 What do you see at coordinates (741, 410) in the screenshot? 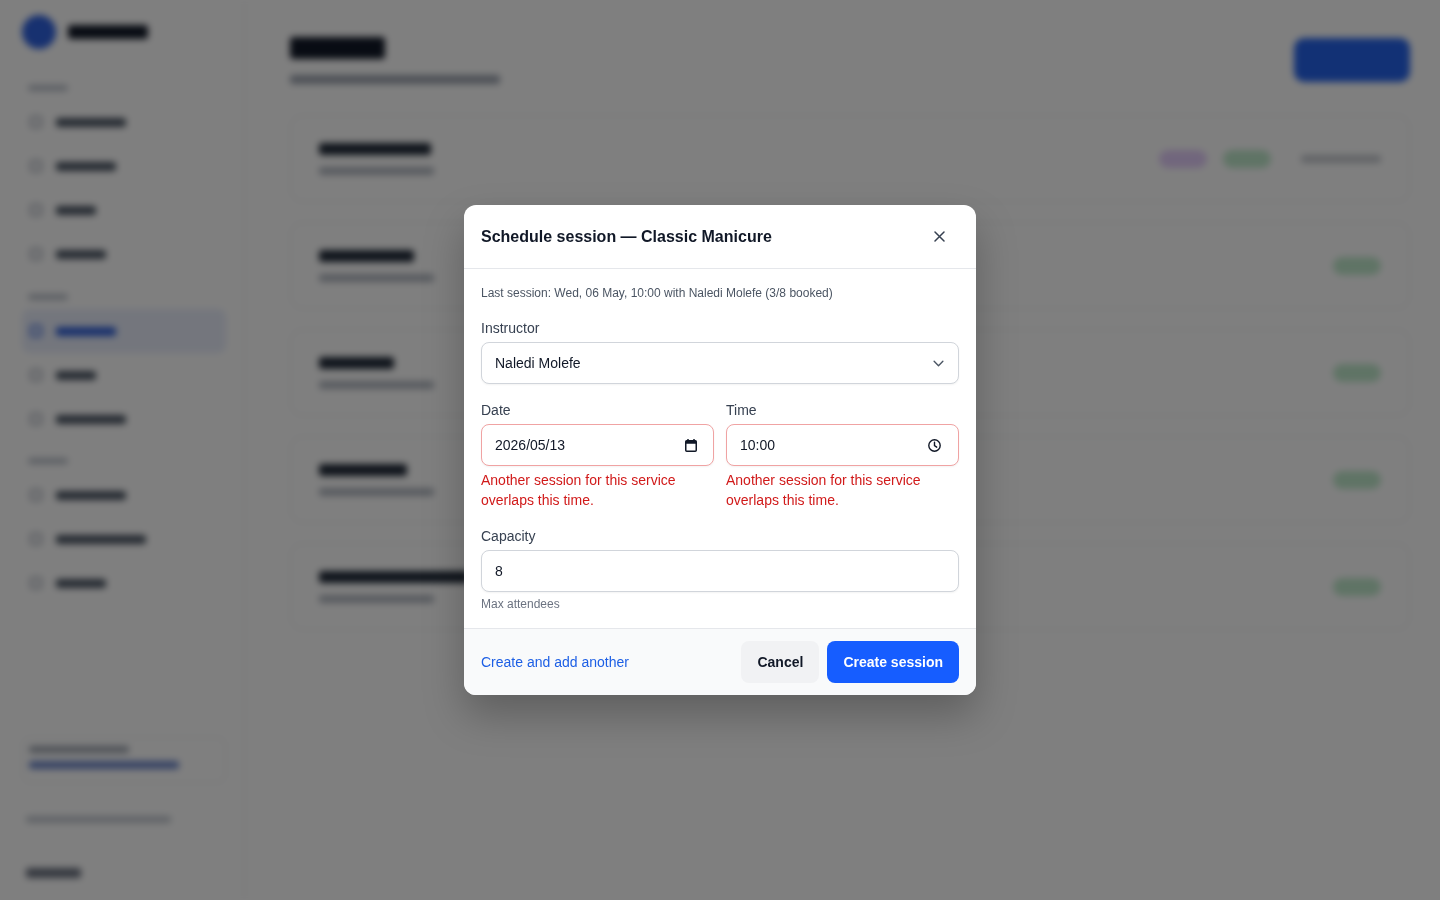
I see `field-label: Time` at bounding box center [741, 410].